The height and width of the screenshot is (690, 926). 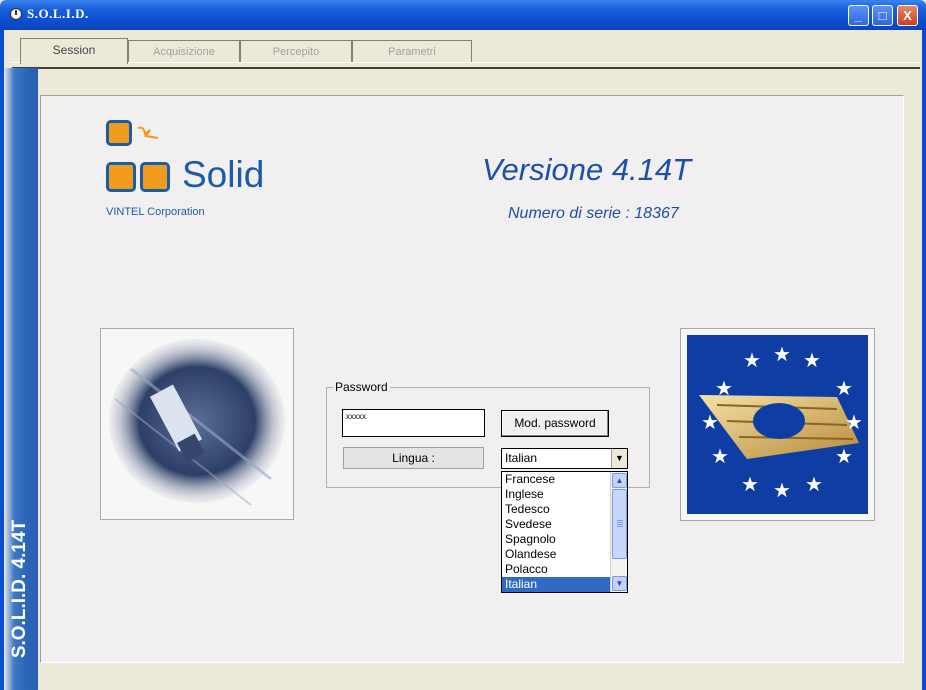 I want to click on clock-icon, so click(x=16, y=14).